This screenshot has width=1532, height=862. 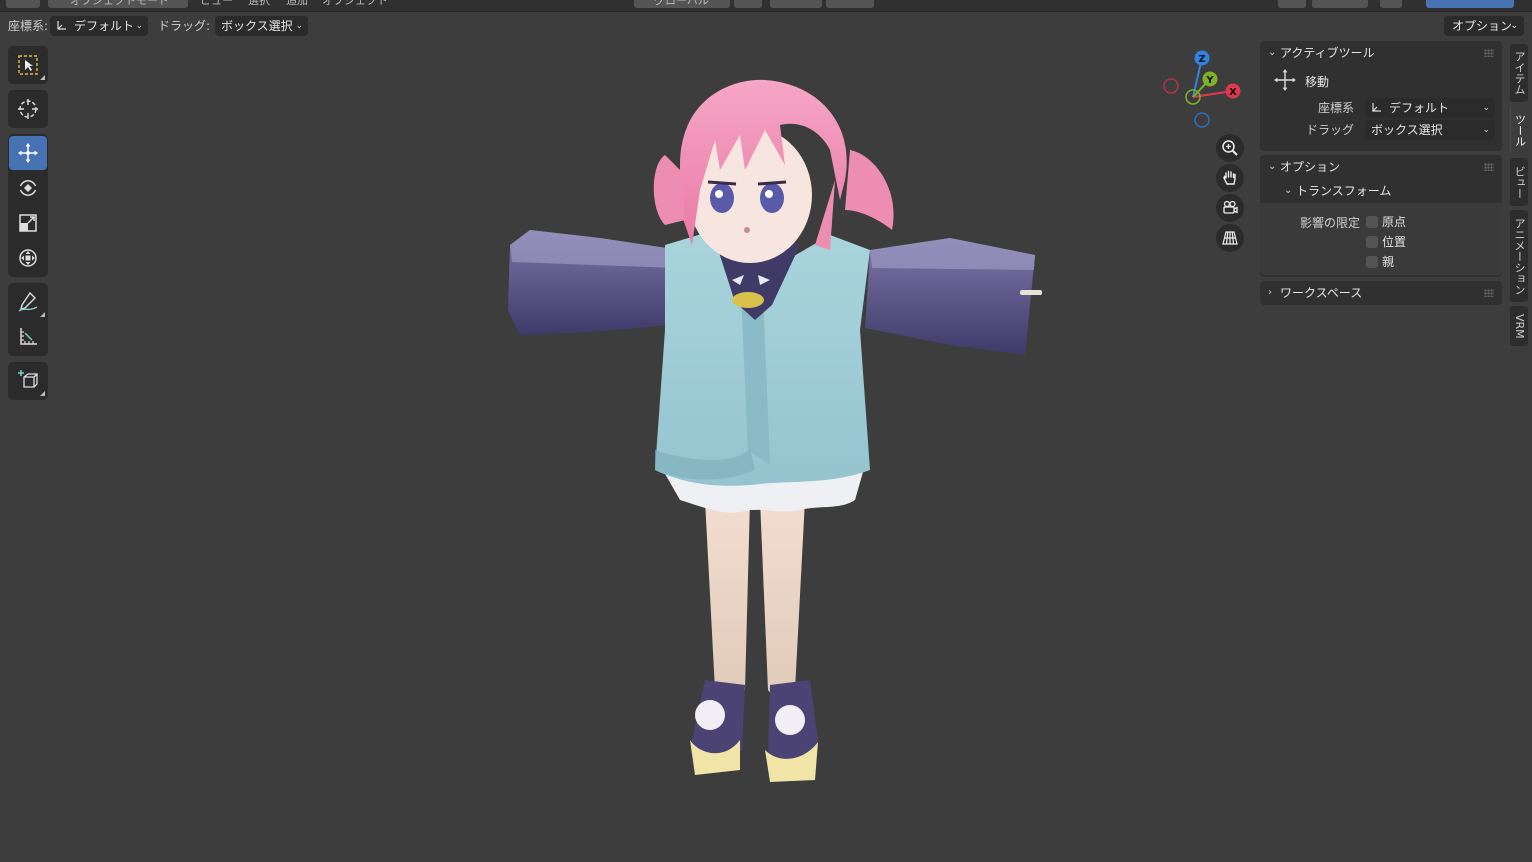 I want to click on affect-locations-label: 位置, so click(x=1394, y=242).